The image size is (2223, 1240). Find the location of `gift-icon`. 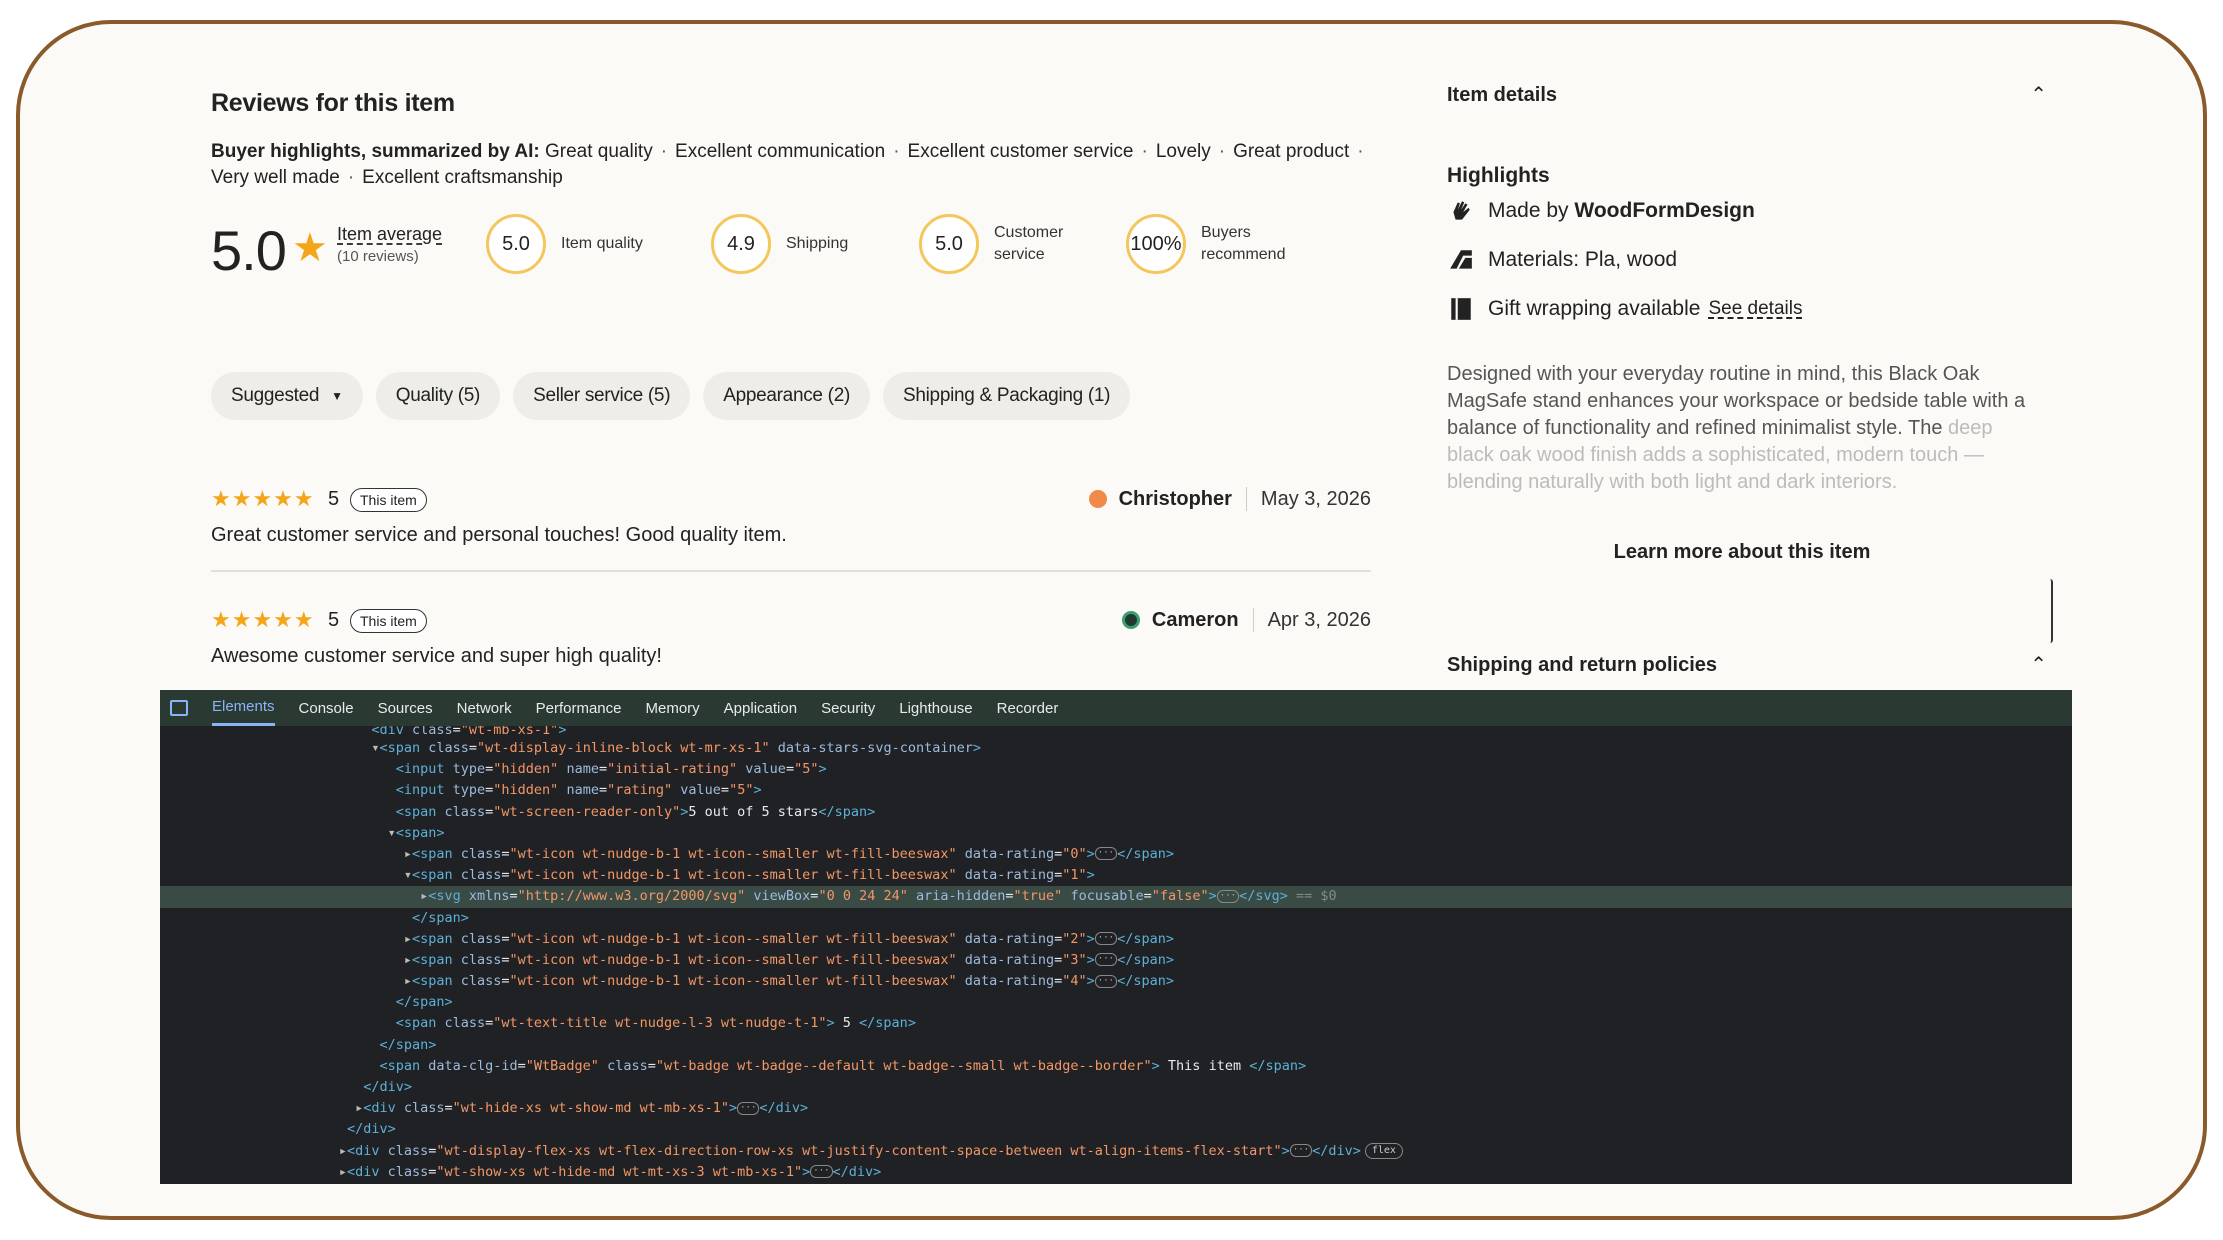

gift-icon is located at coordinates (1461, 309).